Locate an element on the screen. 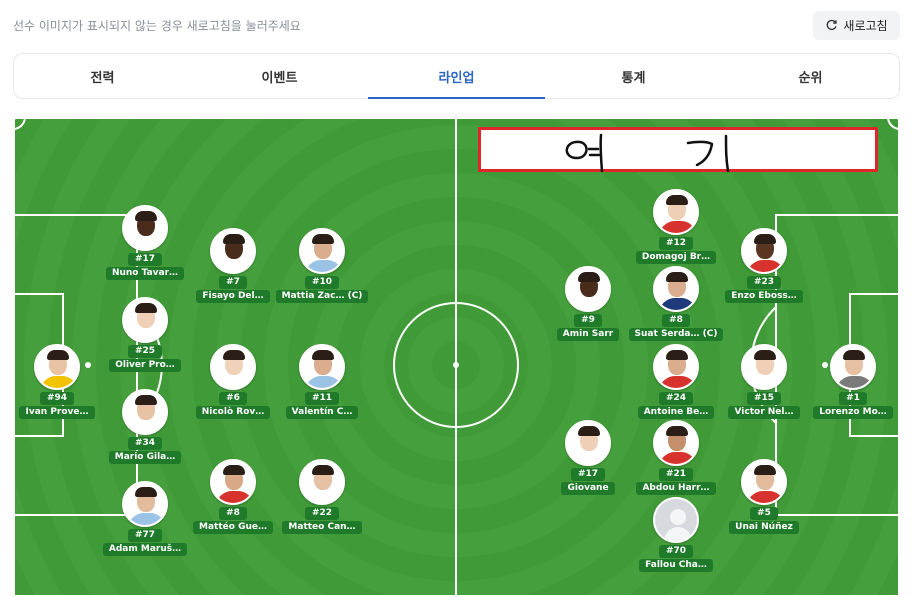 The image size is (915, 597). player-marker: #8 Suat Serda… (C) is located at coordinates (676, 303).